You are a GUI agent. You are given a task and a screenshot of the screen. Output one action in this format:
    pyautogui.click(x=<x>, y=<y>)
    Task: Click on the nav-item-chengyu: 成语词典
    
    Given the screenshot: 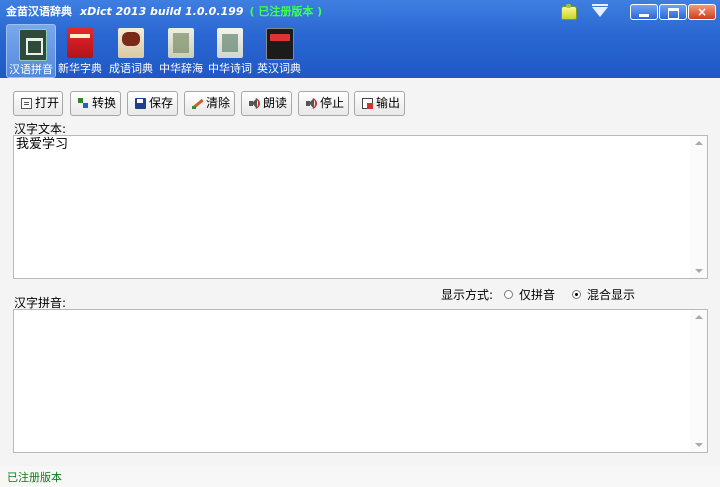 What is the action you would take?
    pyautogui.click(x=131, y=51)
    